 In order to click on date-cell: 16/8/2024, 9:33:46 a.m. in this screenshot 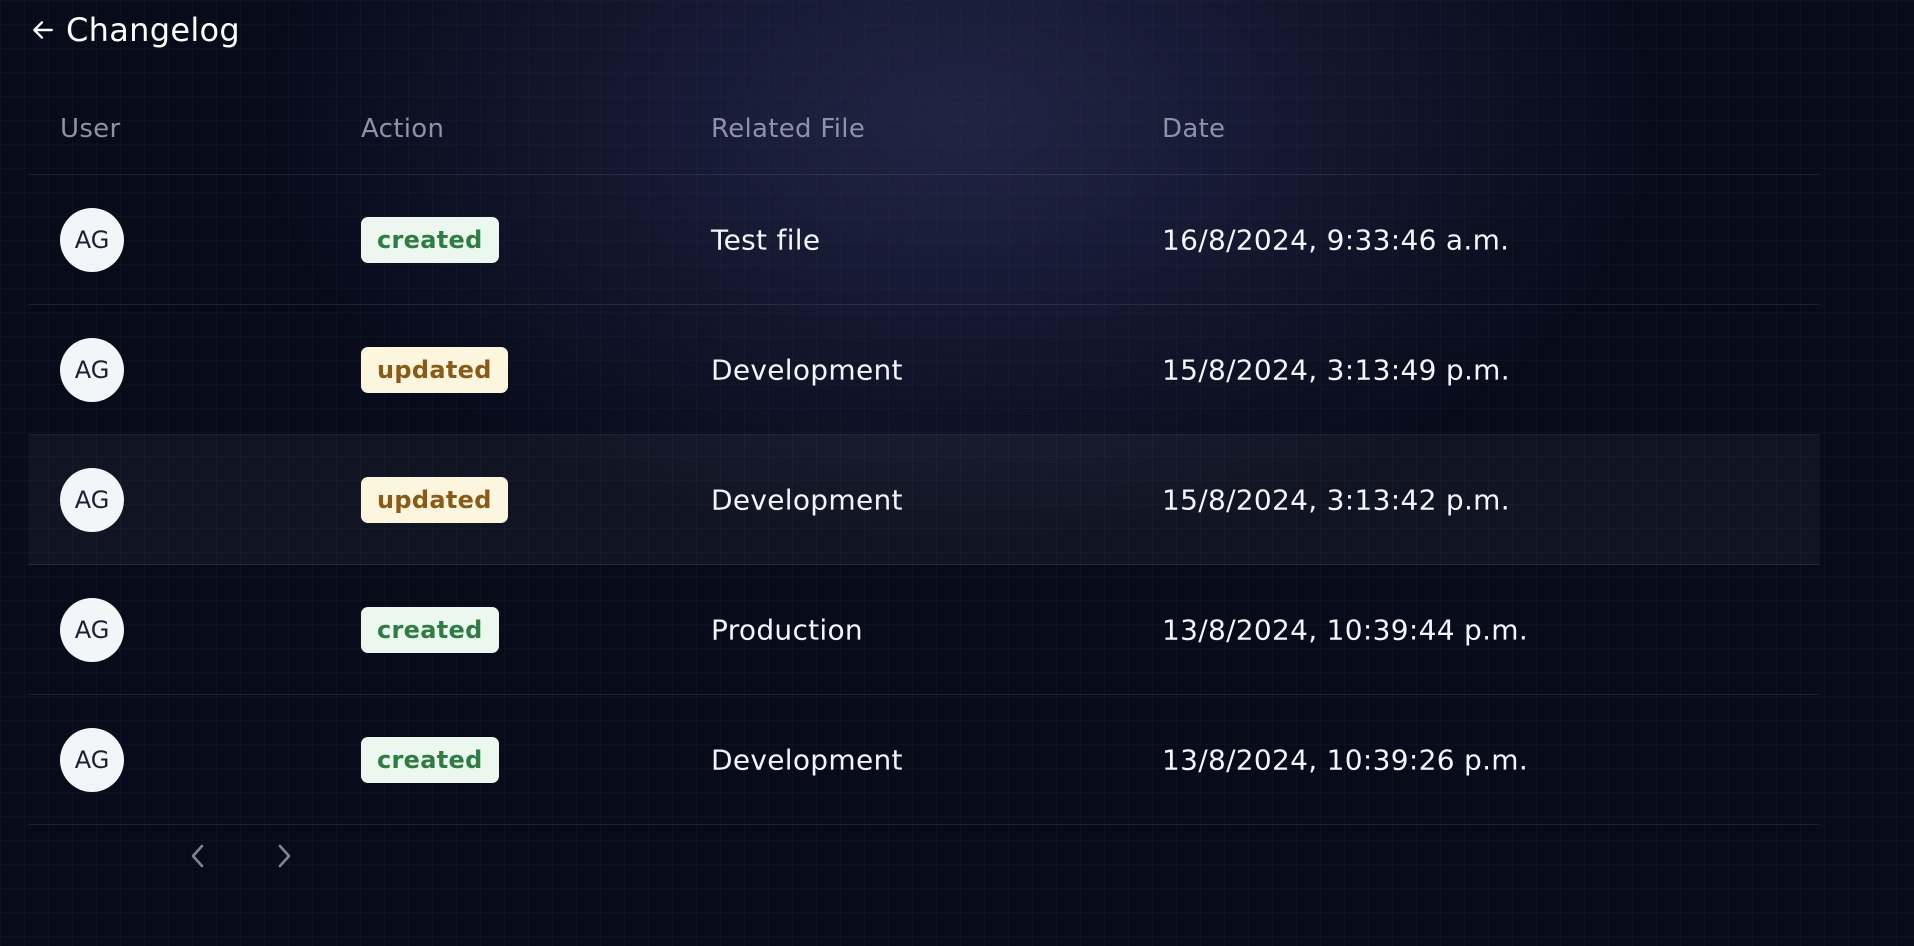, I will do `click(1336, 239)`.